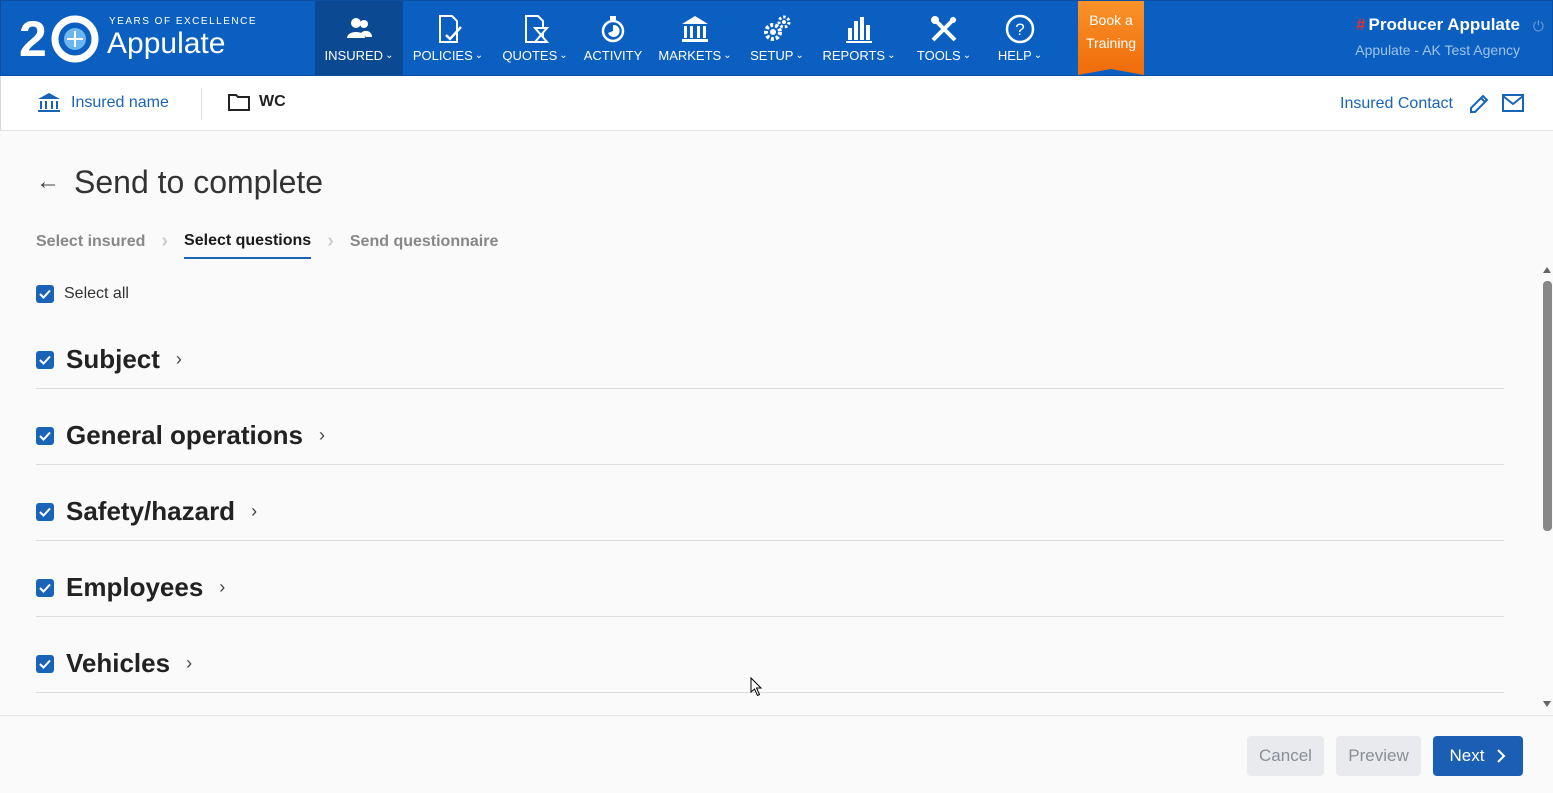  Describe the element at coordinates (239, 102) in the screenshot. I see `folder-icon` at that location.